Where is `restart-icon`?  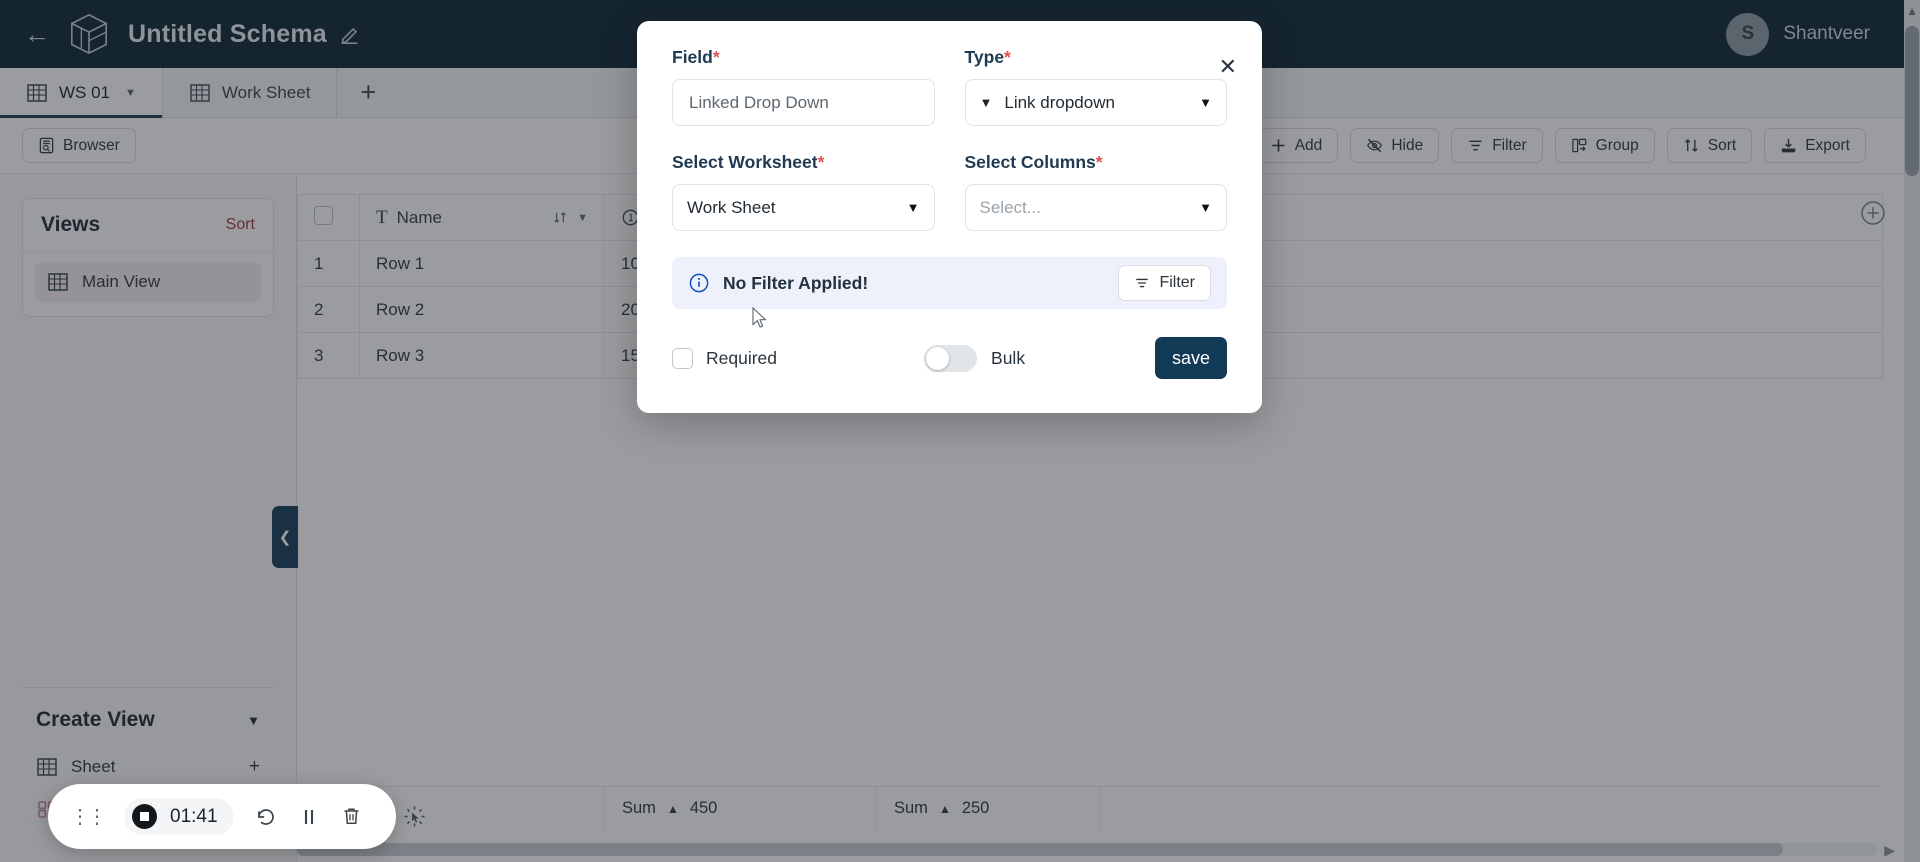
restart-icon is located at coordinates (266, 817).